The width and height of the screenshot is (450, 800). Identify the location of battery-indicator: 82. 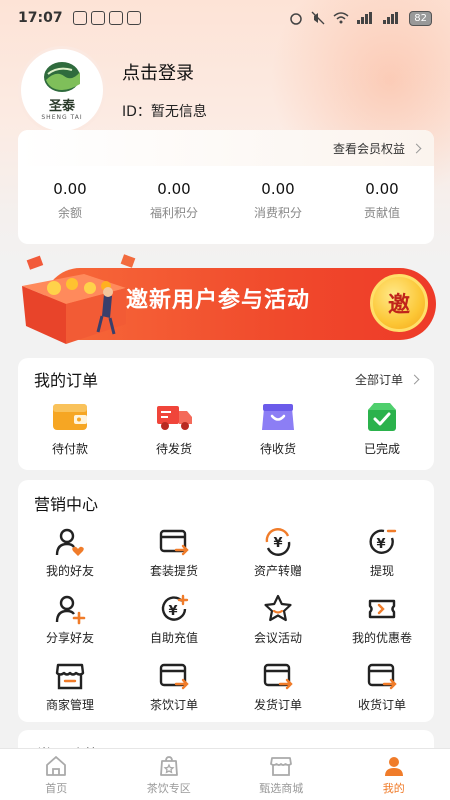
(420, 18).